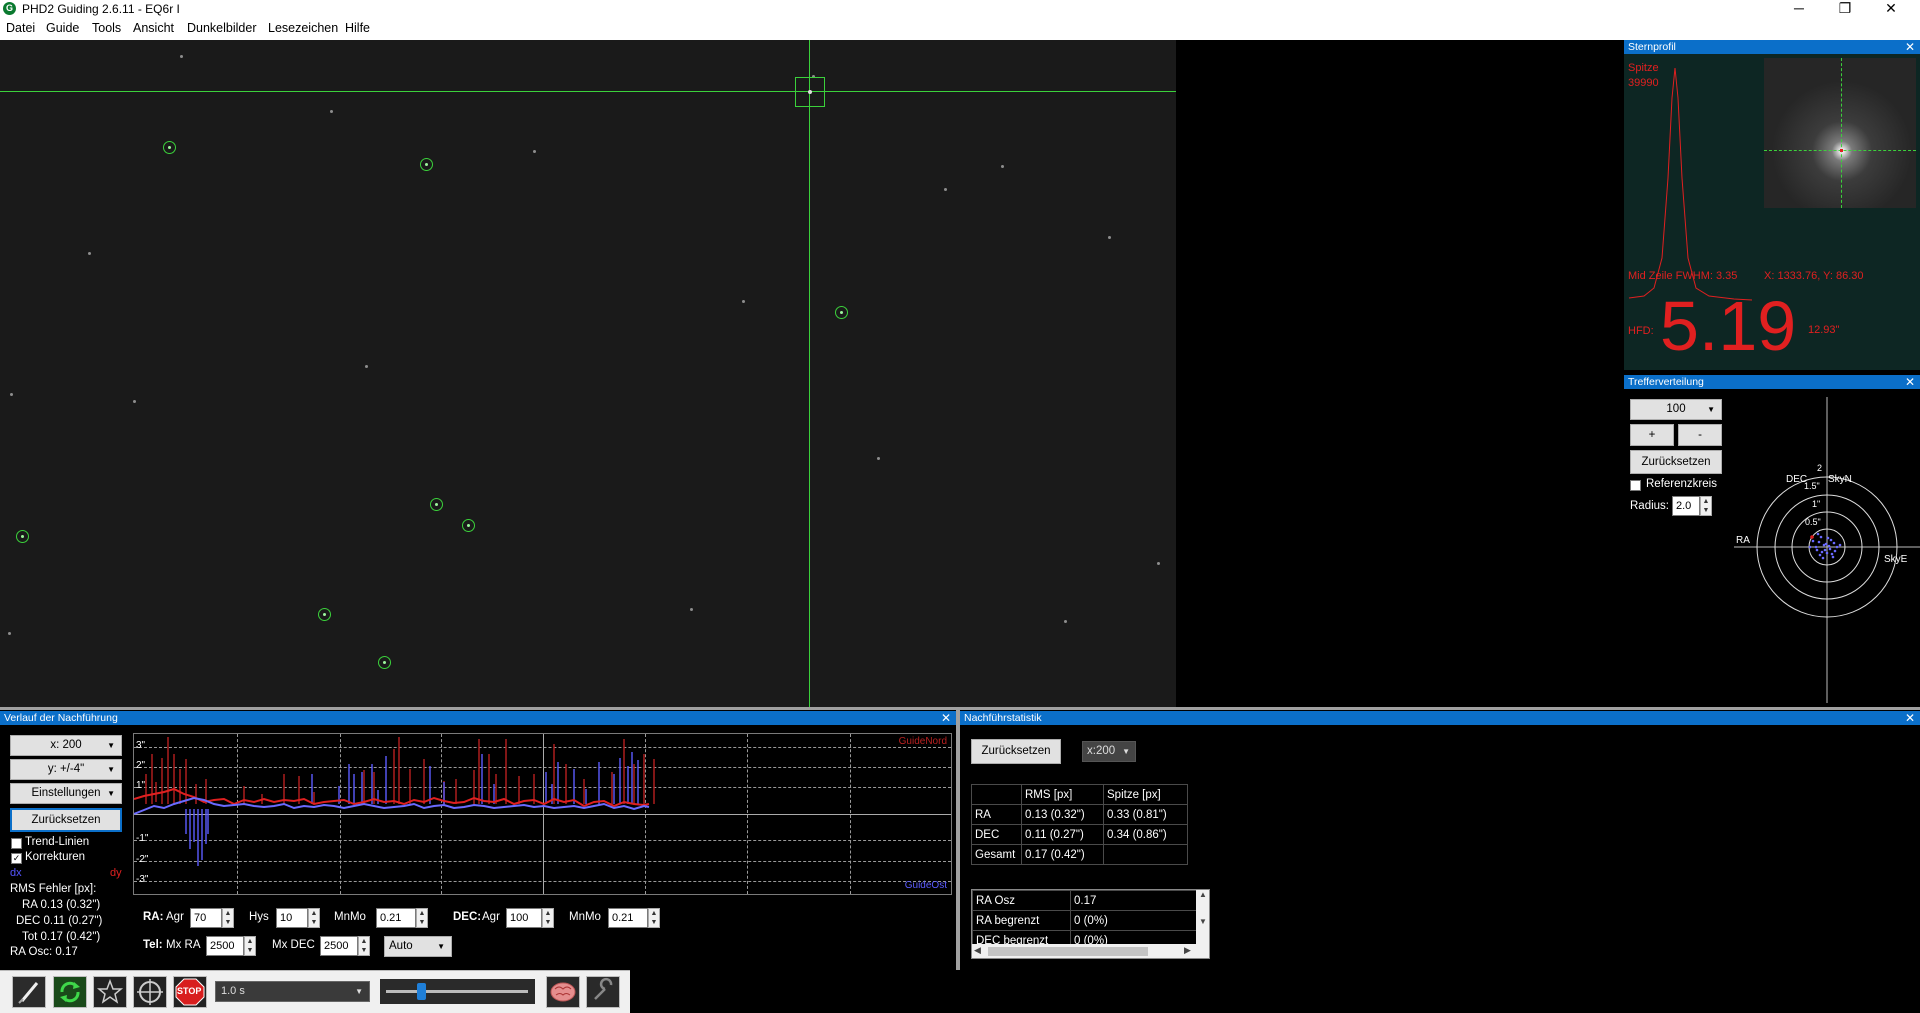  Describe the element at coordinates (142, 859) in the screenshot. I see `y-tick: -2"` at that location.